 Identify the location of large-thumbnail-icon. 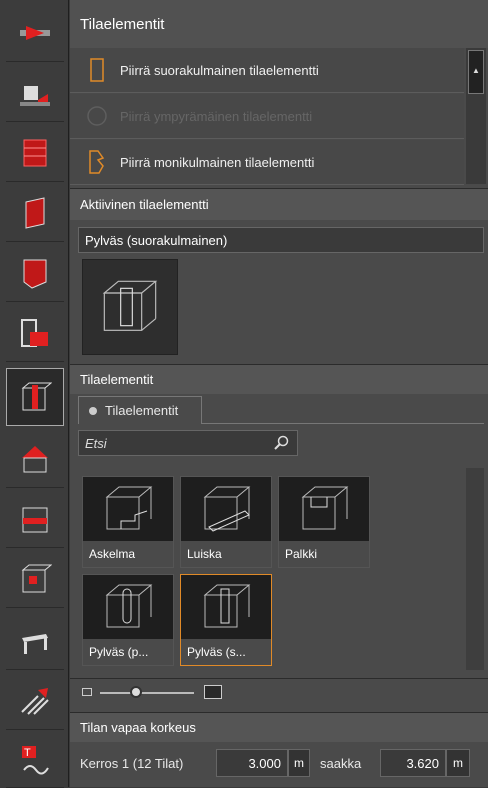
(213, 692).